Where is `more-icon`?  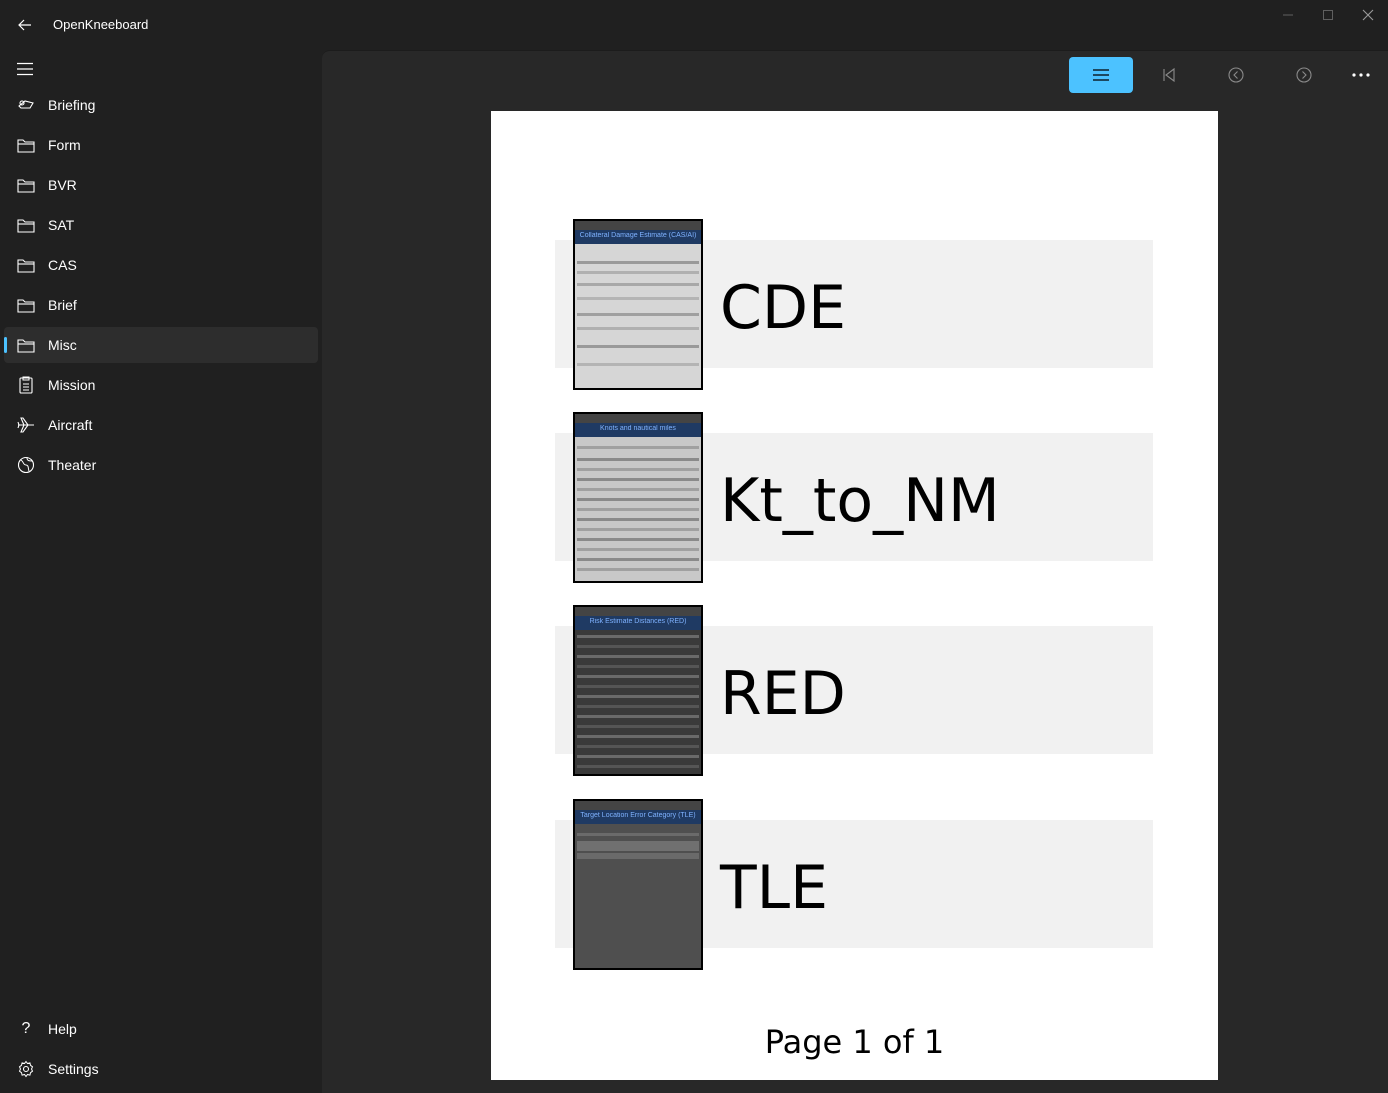
more-icon is located at coordinates (1361, 75).